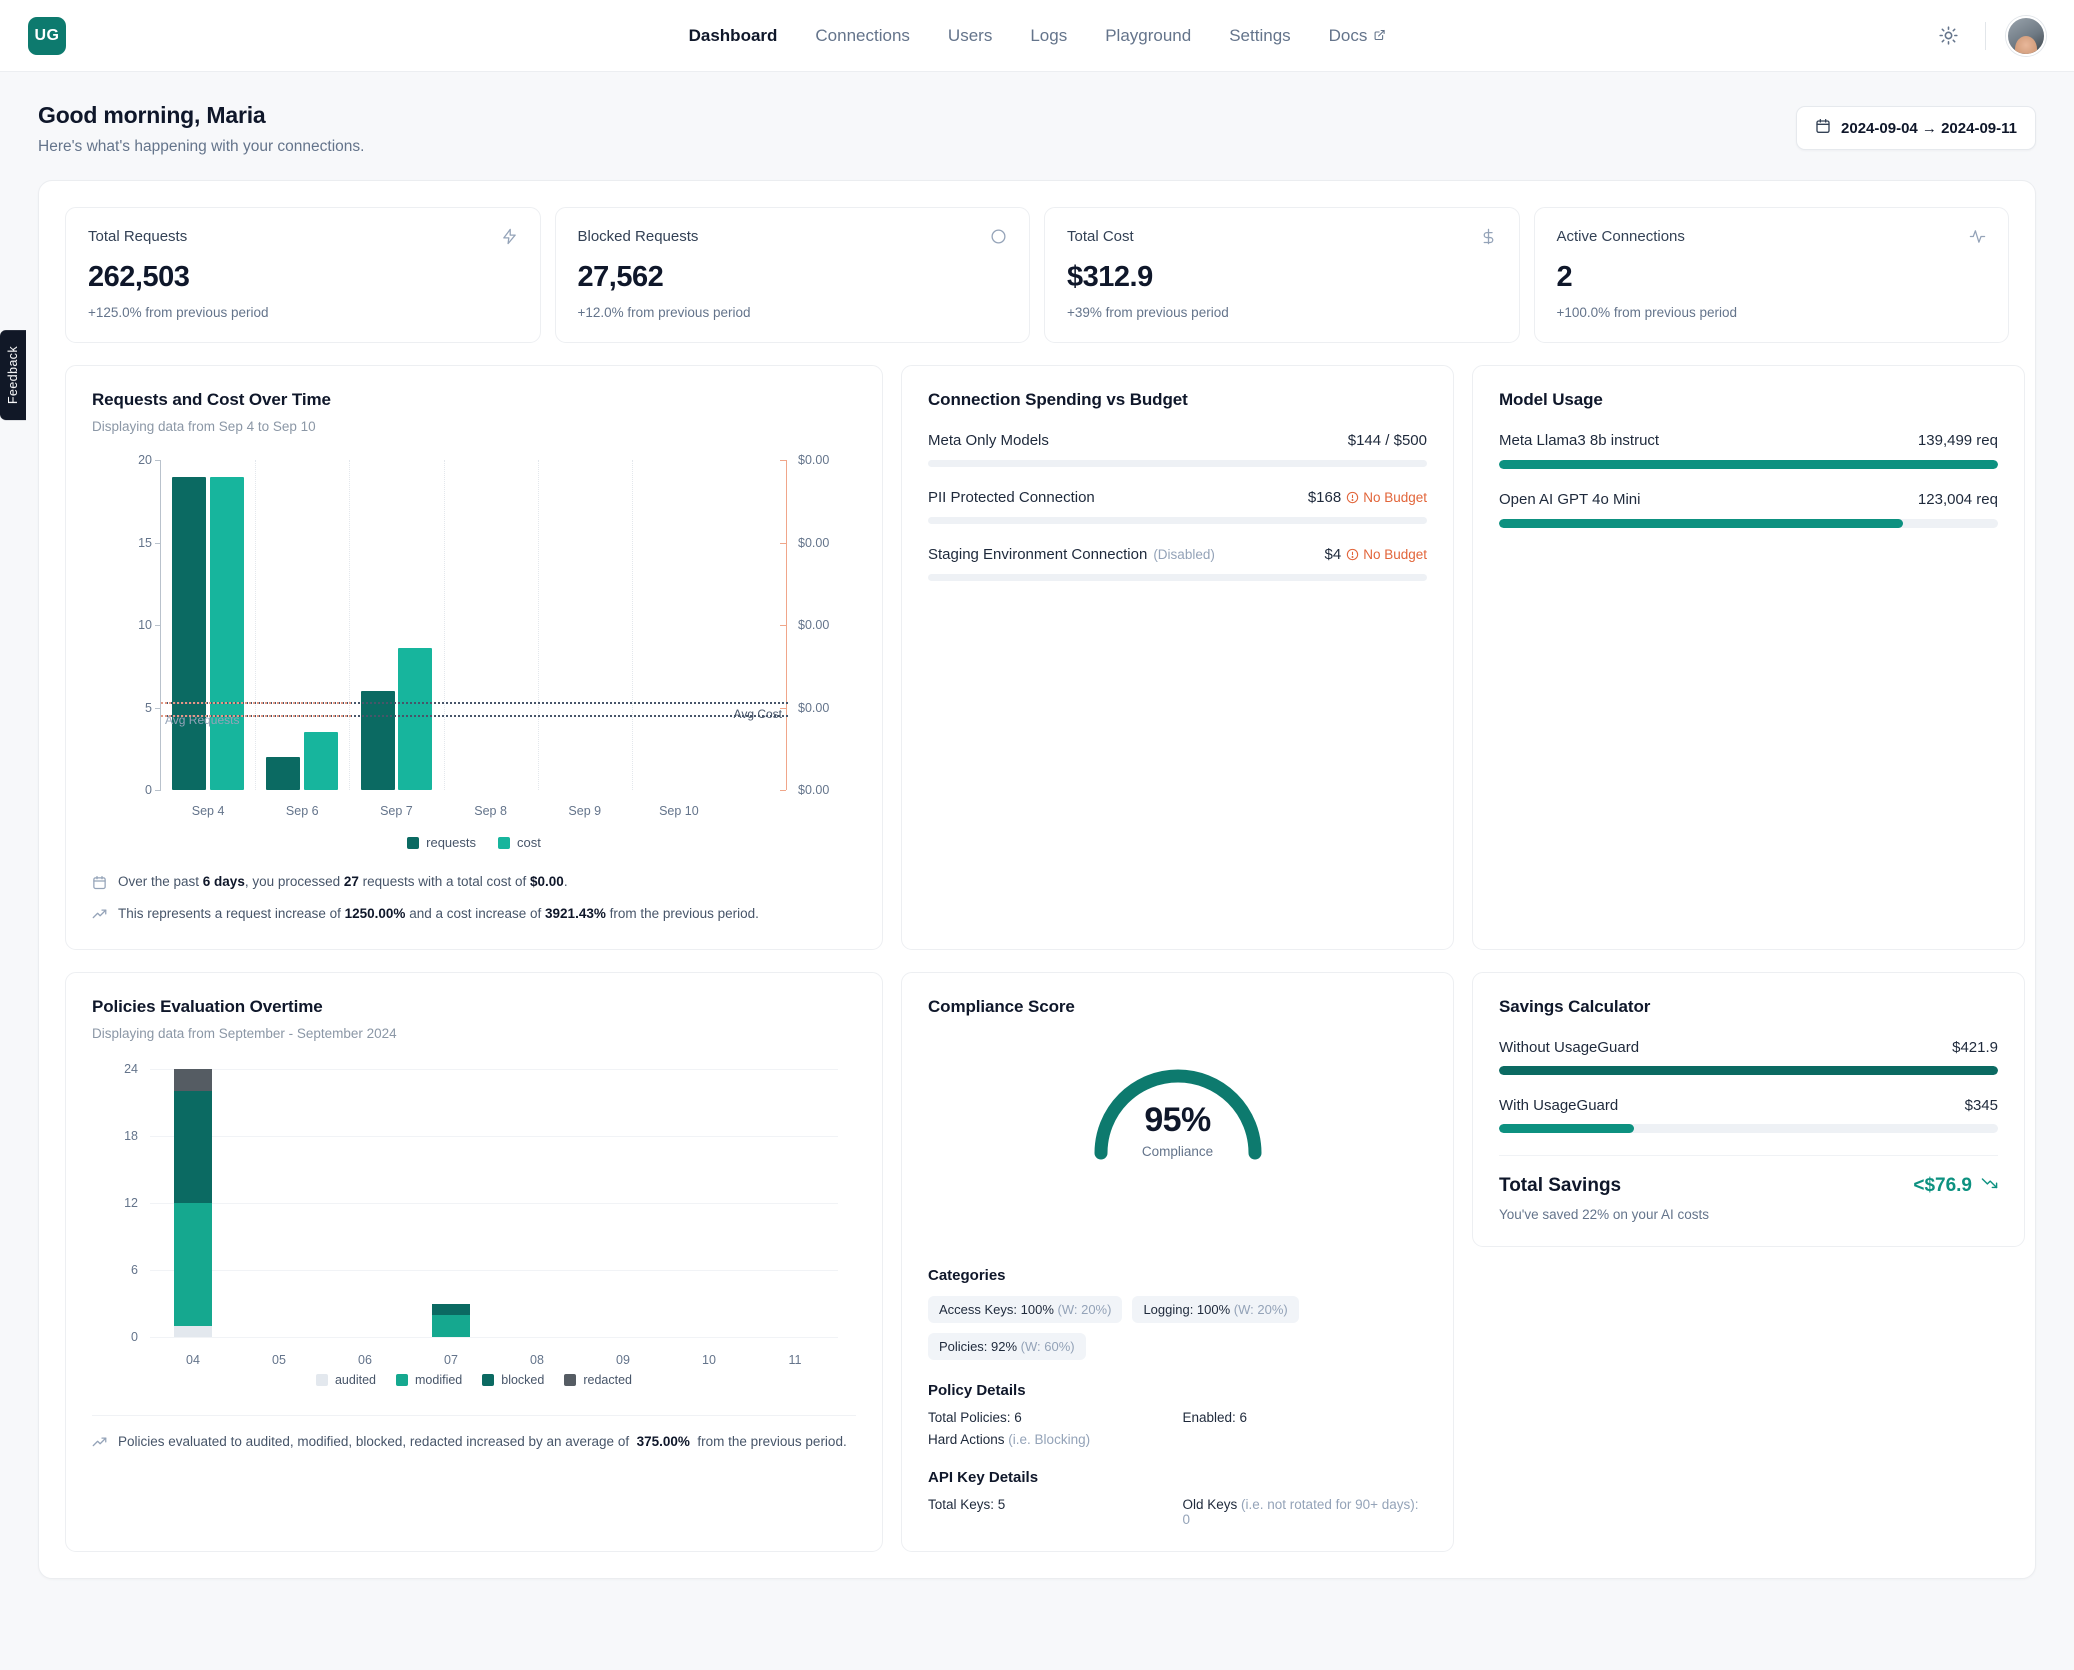  I want to click on nav-link-users: Users, so click(970, 36).